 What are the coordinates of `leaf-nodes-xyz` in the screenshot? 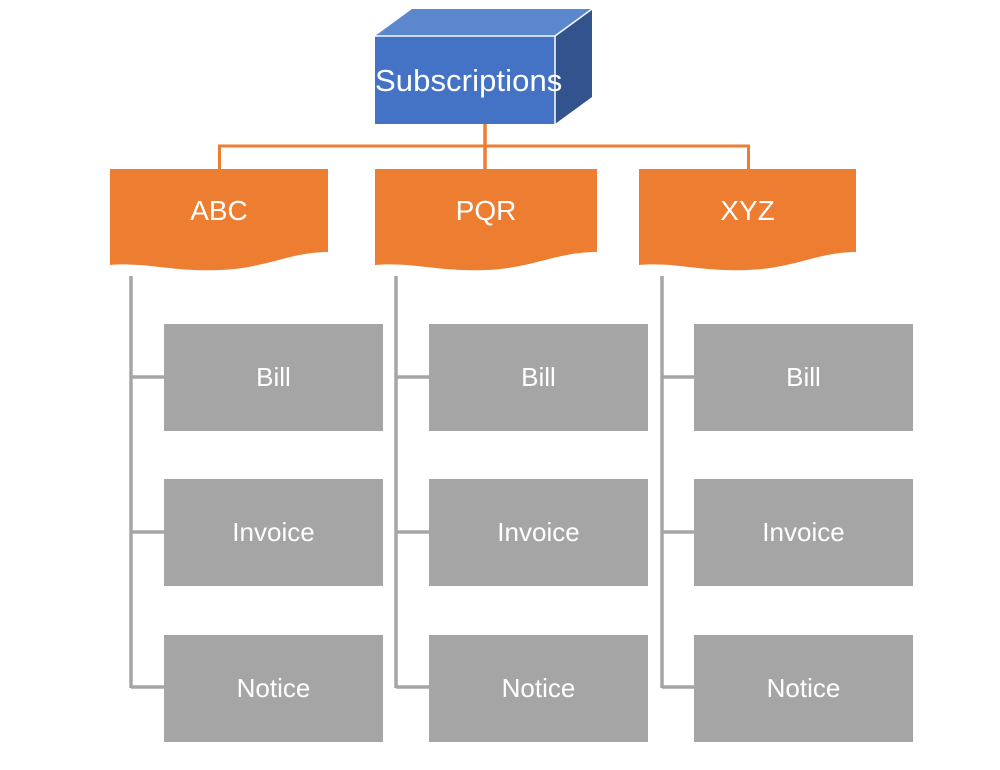 It's located at (803, 533).